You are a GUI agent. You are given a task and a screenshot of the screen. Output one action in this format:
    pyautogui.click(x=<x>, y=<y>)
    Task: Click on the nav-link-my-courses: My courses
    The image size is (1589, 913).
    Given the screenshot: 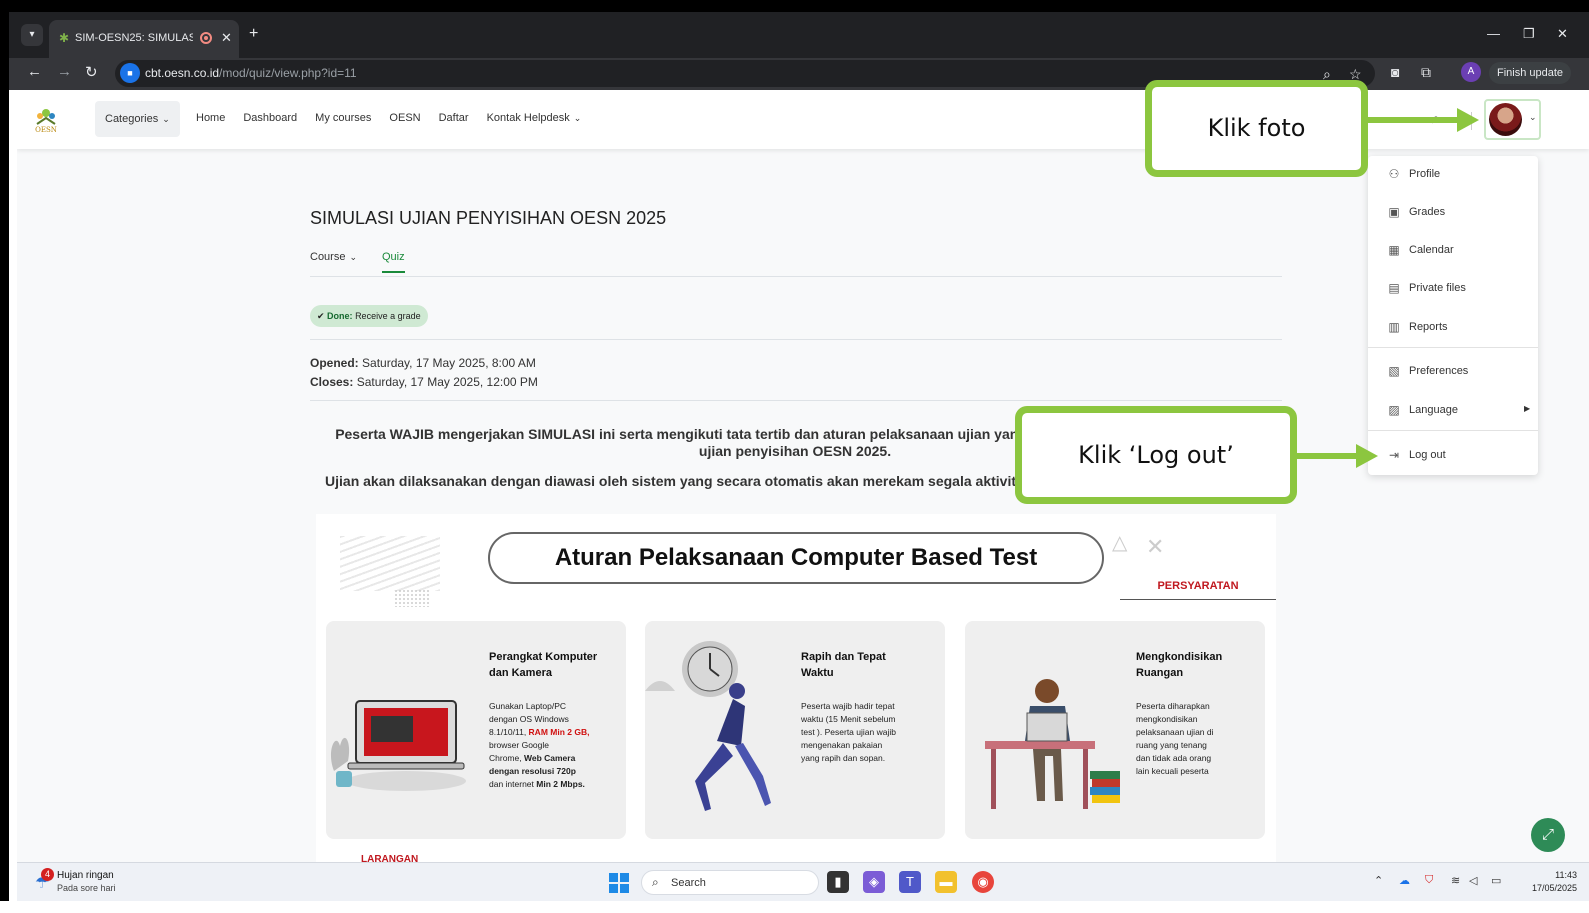 What is the action you would take?
    pyautogui.click(x=343, y=118)
    